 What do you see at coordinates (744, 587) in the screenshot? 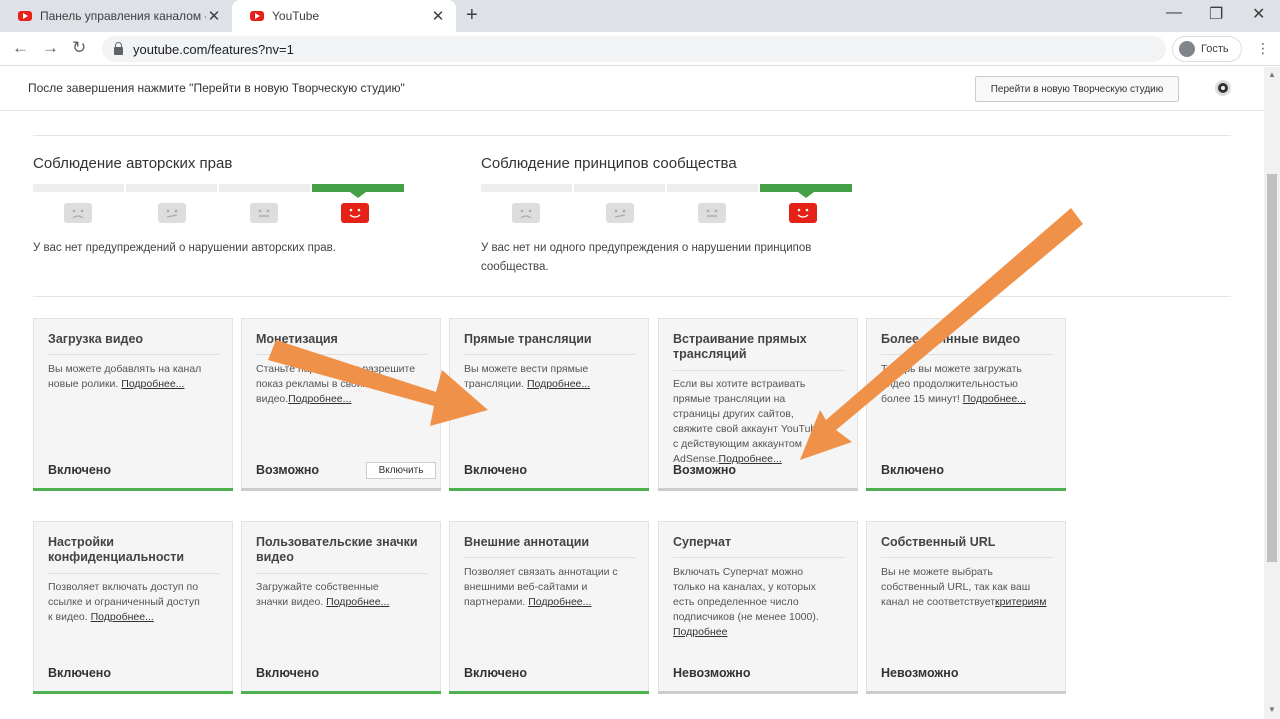
I see `description-text: только на каналах, у которых` at bounding box center [744, 587].